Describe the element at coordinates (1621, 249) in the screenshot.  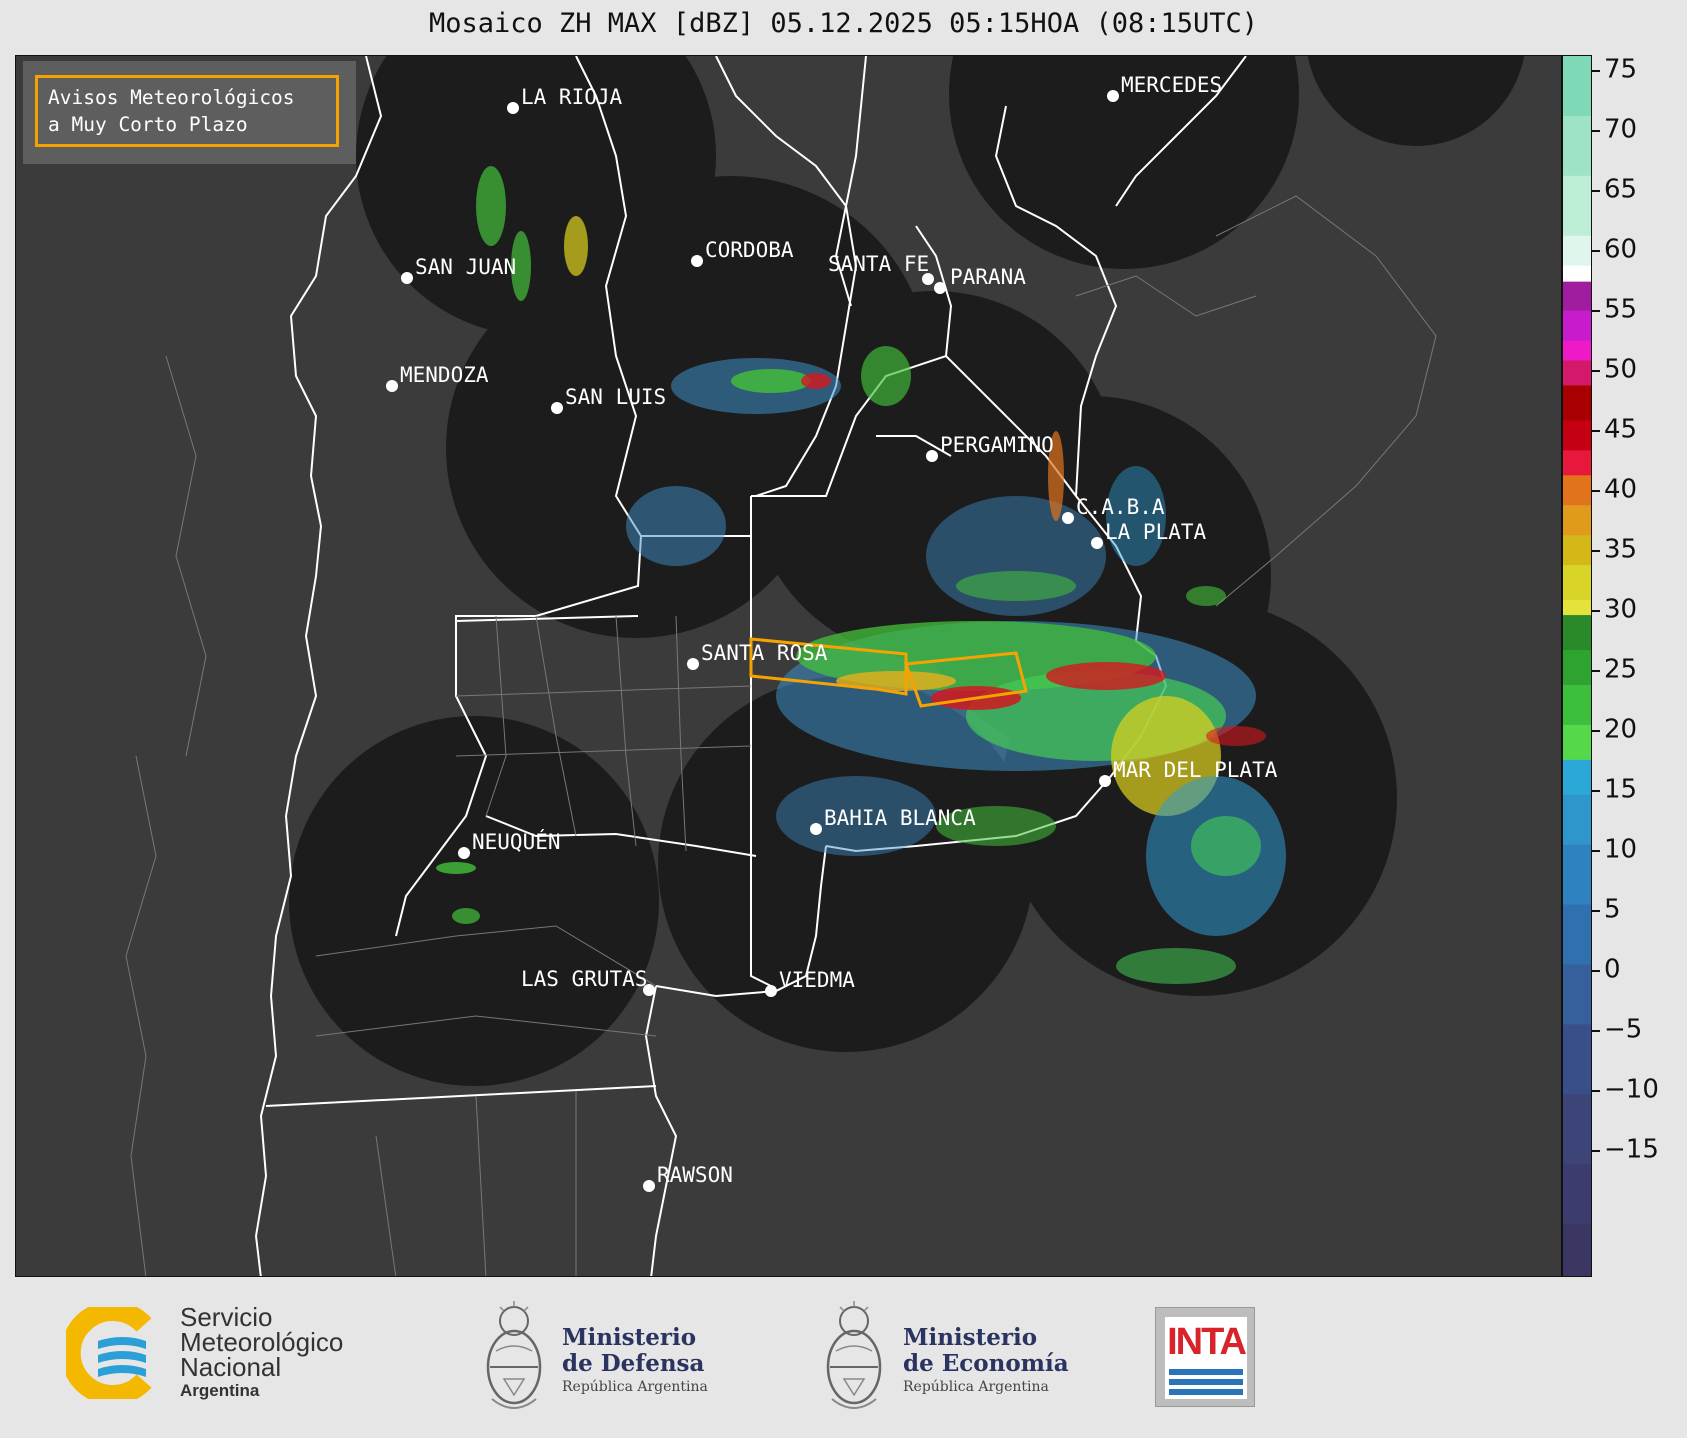
I see `colorbar-tick-label: 60` at that location.